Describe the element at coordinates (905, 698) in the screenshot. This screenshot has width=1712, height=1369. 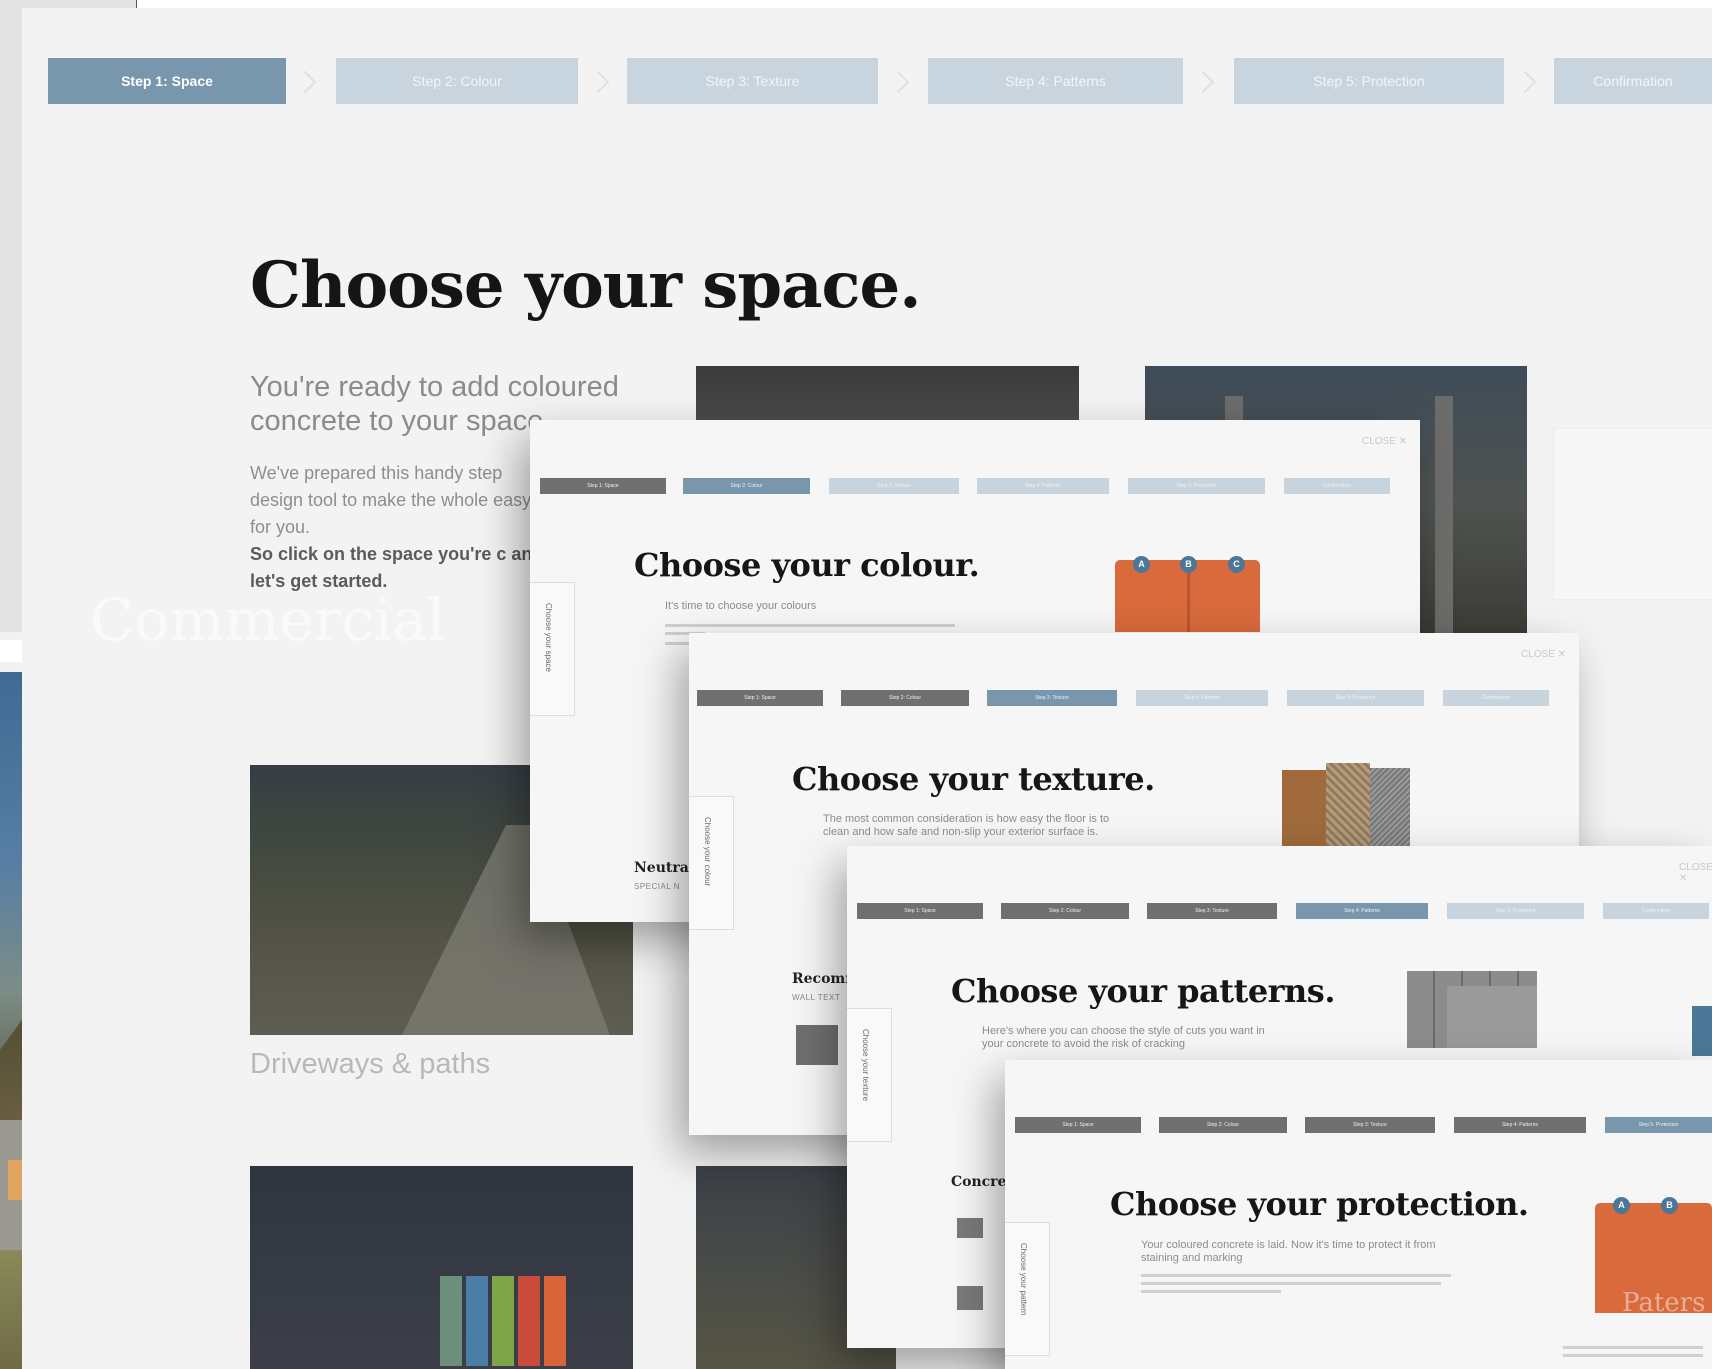
I see `texture-step-2: Step 2: Colour` at that location.